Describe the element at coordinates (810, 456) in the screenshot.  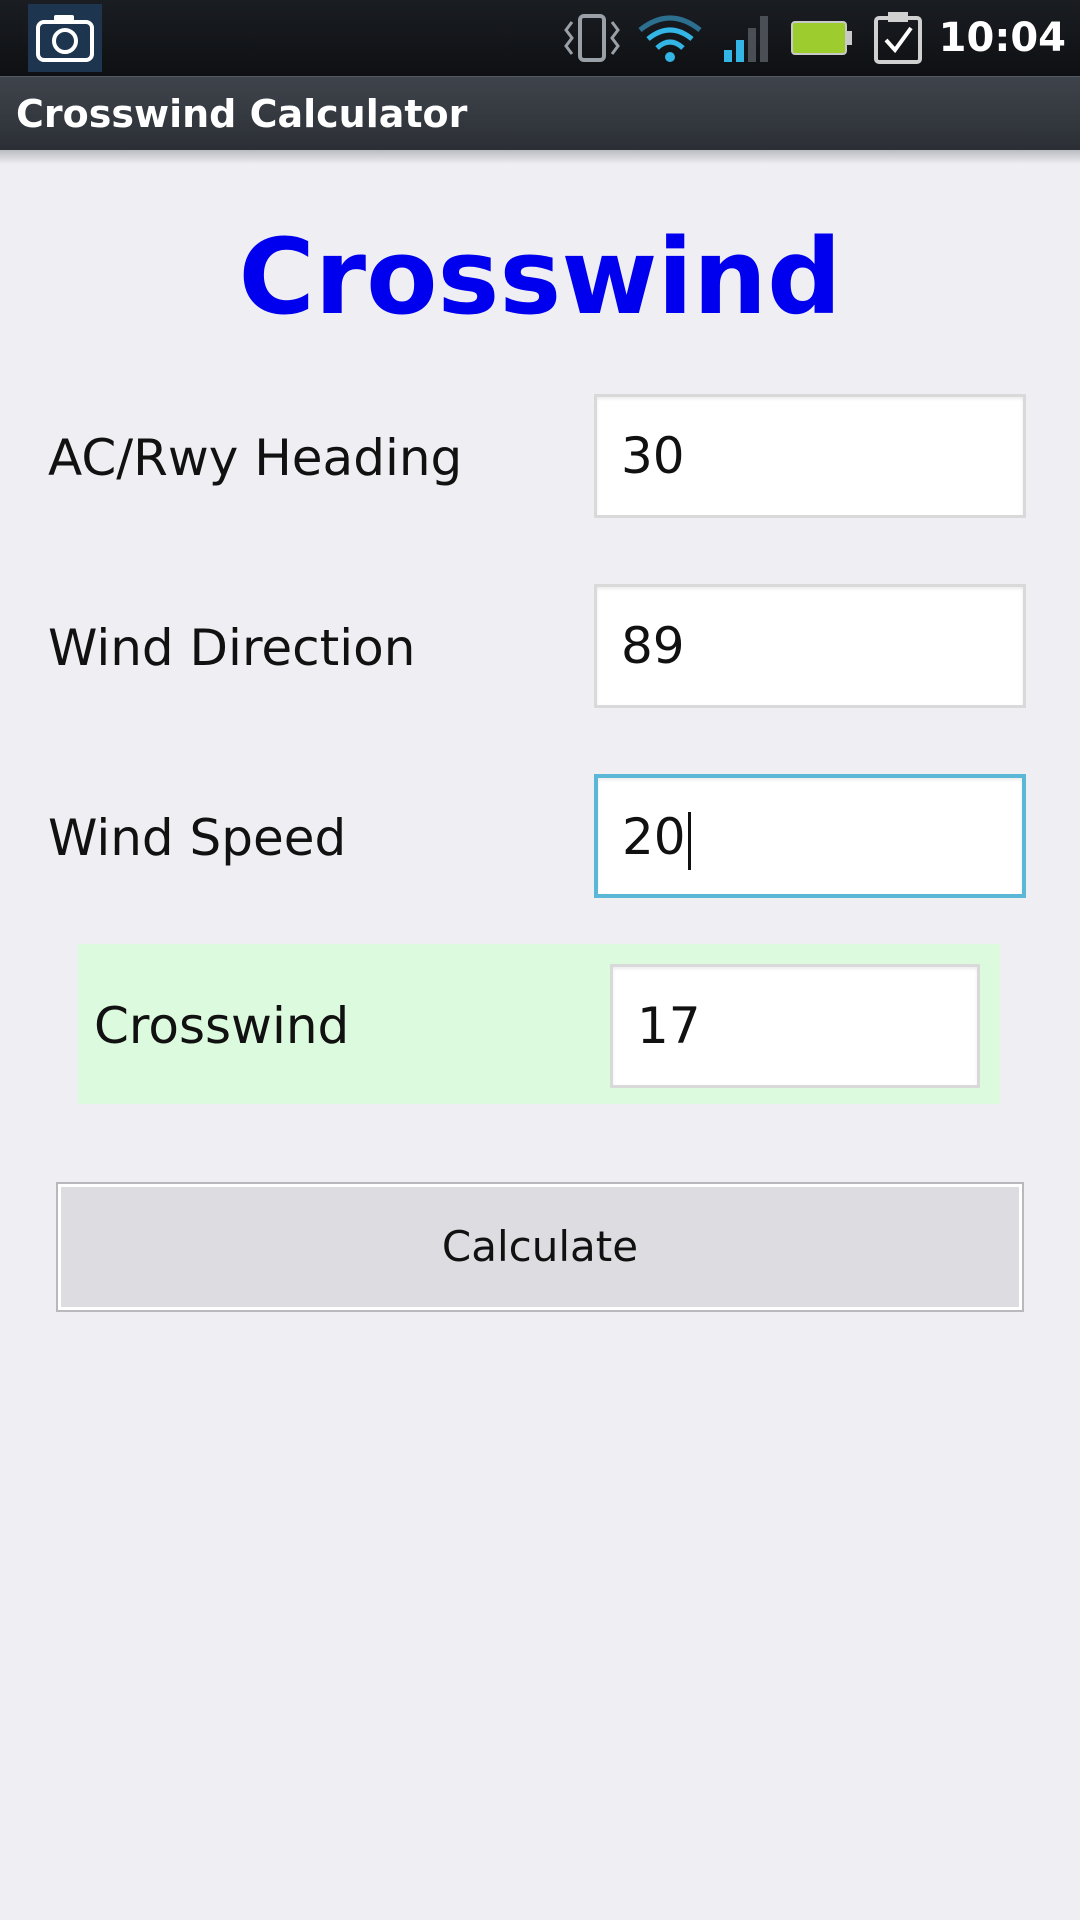
I see `heading-input: 30` at that location.